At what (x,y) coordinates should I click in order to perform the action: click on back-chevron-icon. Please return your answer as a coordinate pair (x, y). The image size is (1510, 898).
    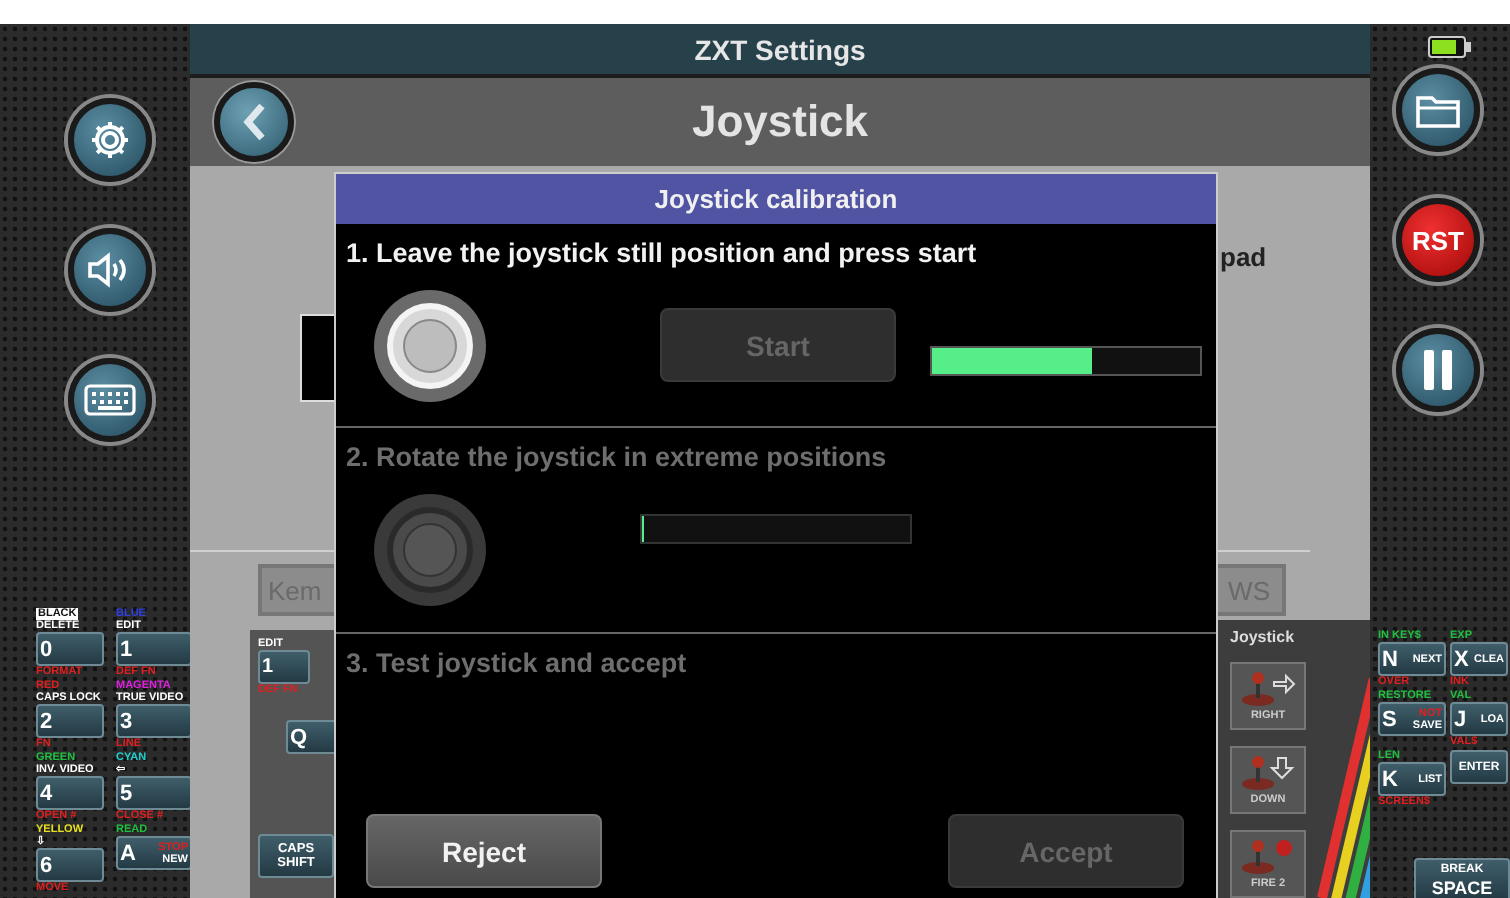
    Looking at the image, I should click on (254, 122).